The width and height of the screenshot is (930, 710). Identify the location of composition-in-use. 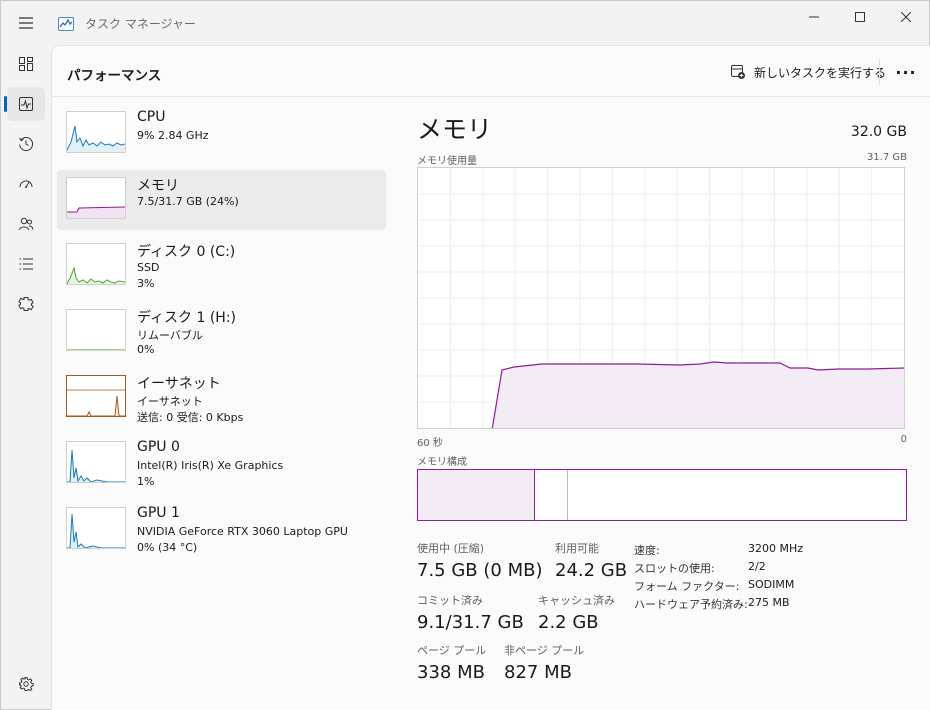
(476, 495).